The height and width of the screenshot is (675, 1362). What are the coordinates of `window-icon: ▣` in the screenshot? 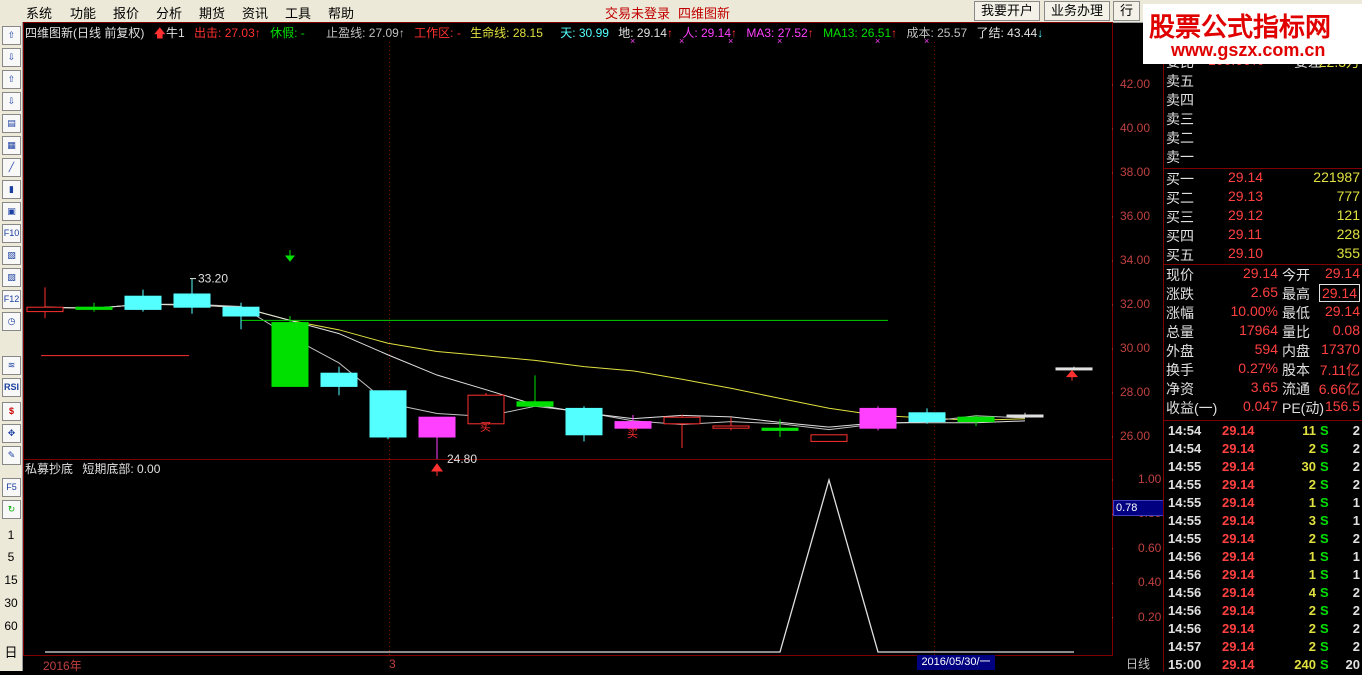 It's located at (11, 211).